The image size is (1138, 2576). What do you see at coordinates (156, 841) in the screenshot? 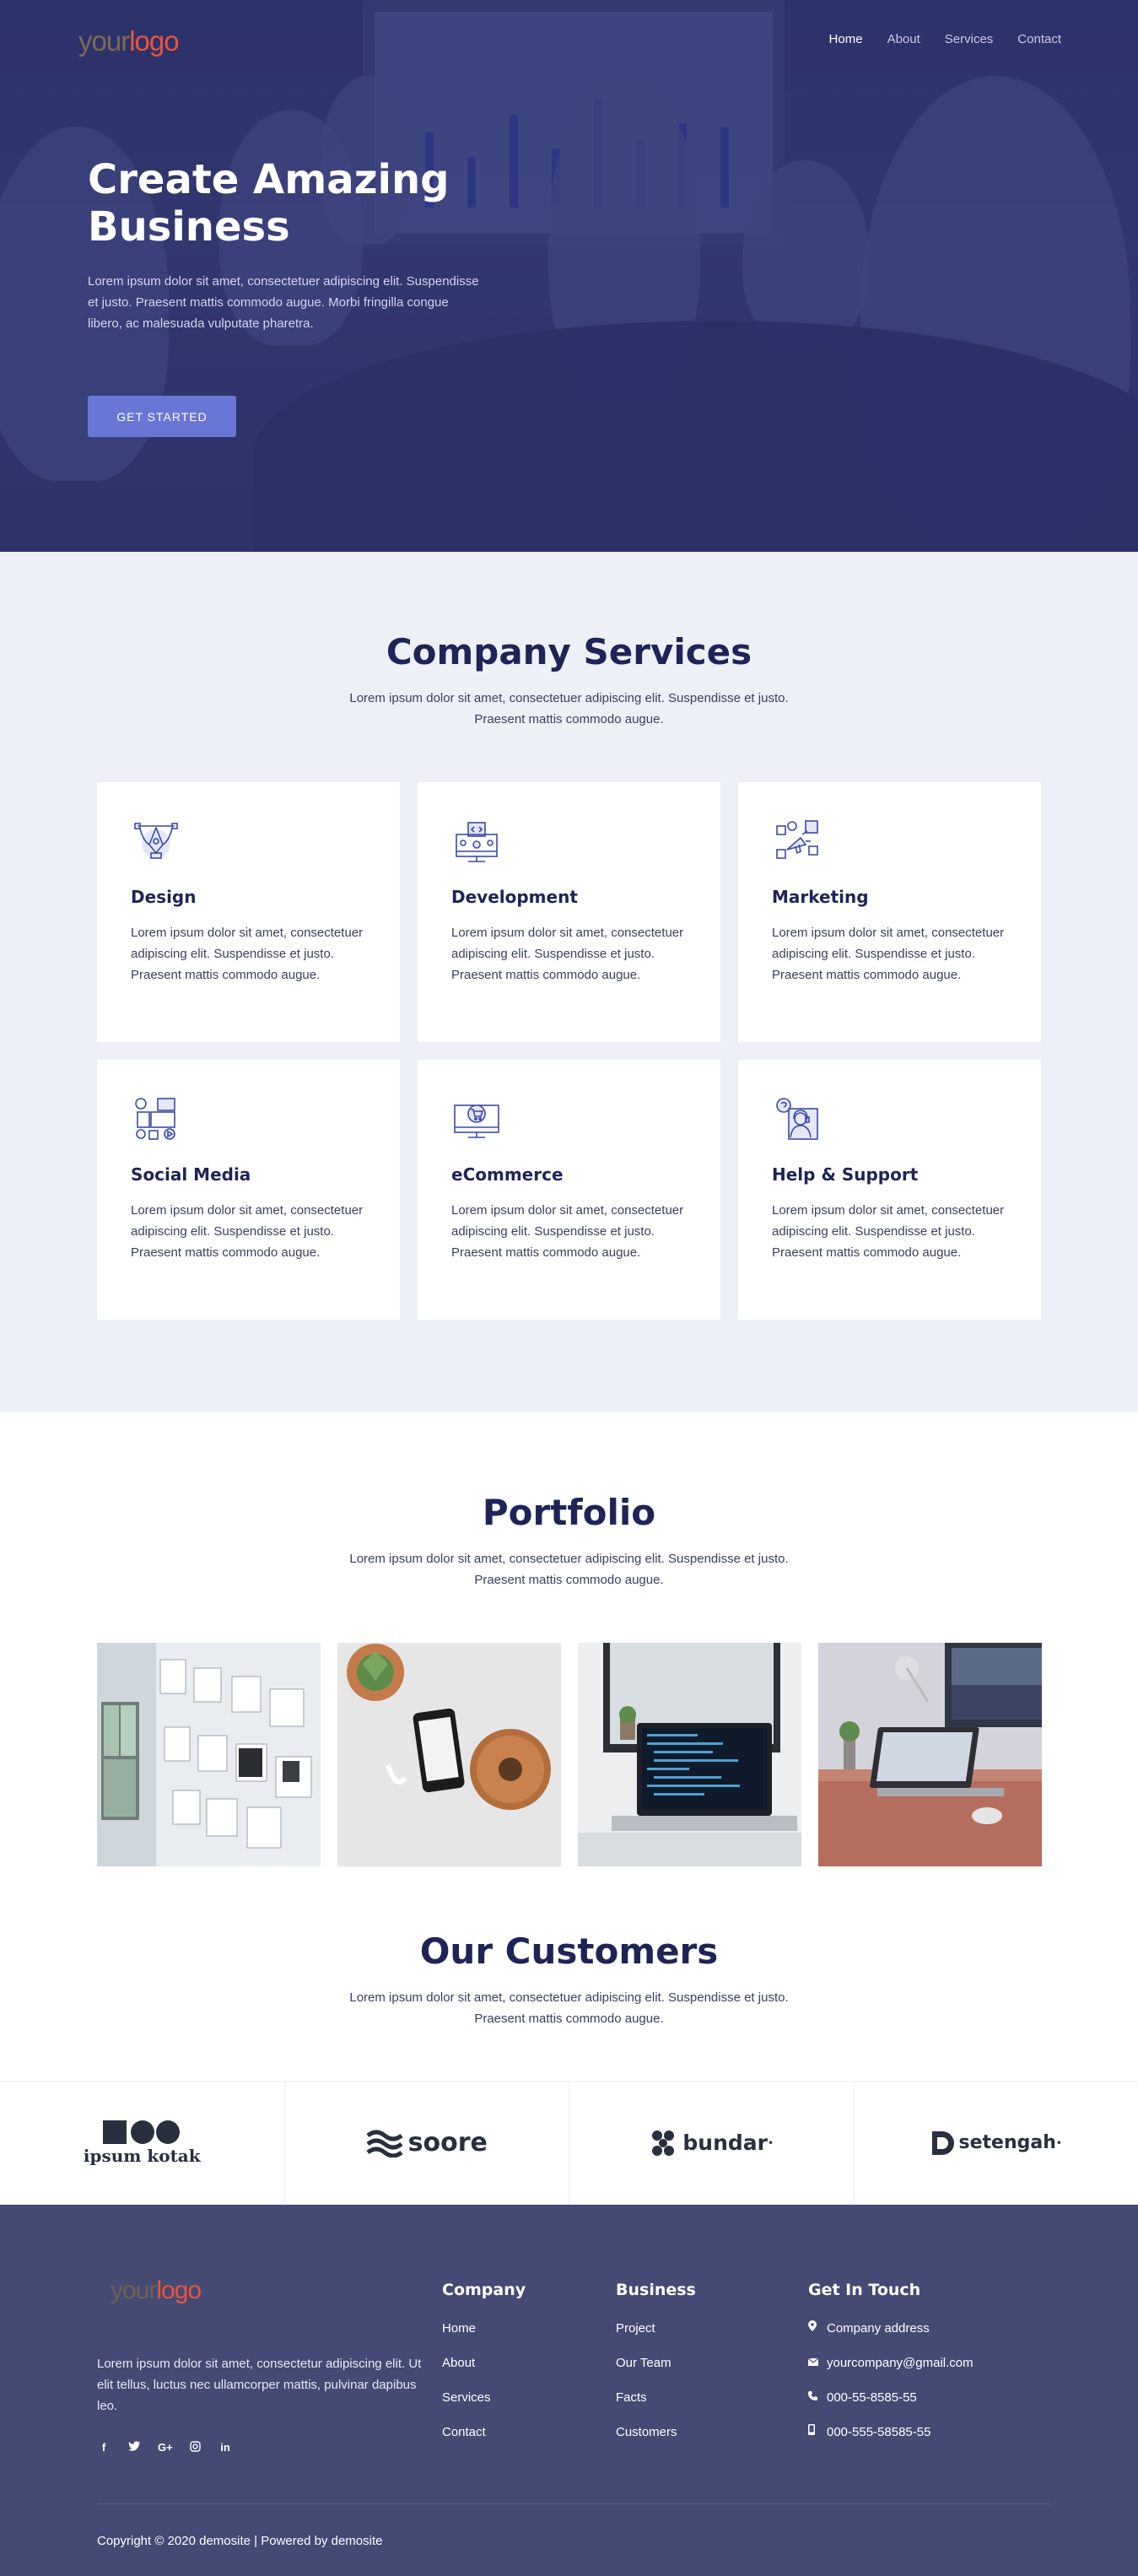
I see `design-icon` at bounding box center [156, 841].